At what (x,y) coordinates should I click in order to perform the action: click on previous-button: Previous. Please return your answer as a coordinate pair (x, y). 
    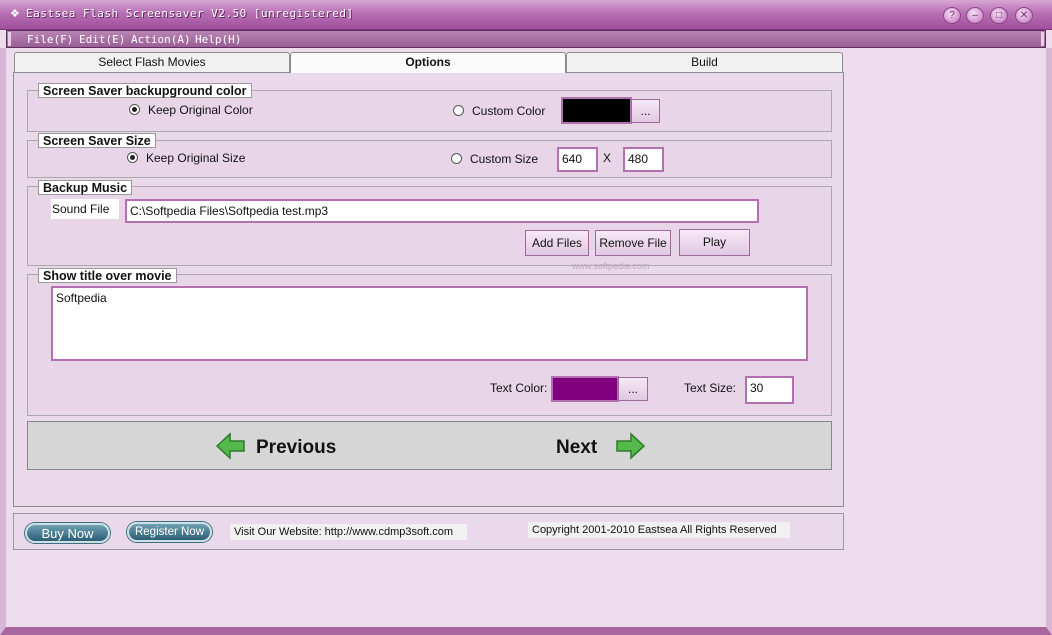
    Looking at the image, I should click on (296, 448).